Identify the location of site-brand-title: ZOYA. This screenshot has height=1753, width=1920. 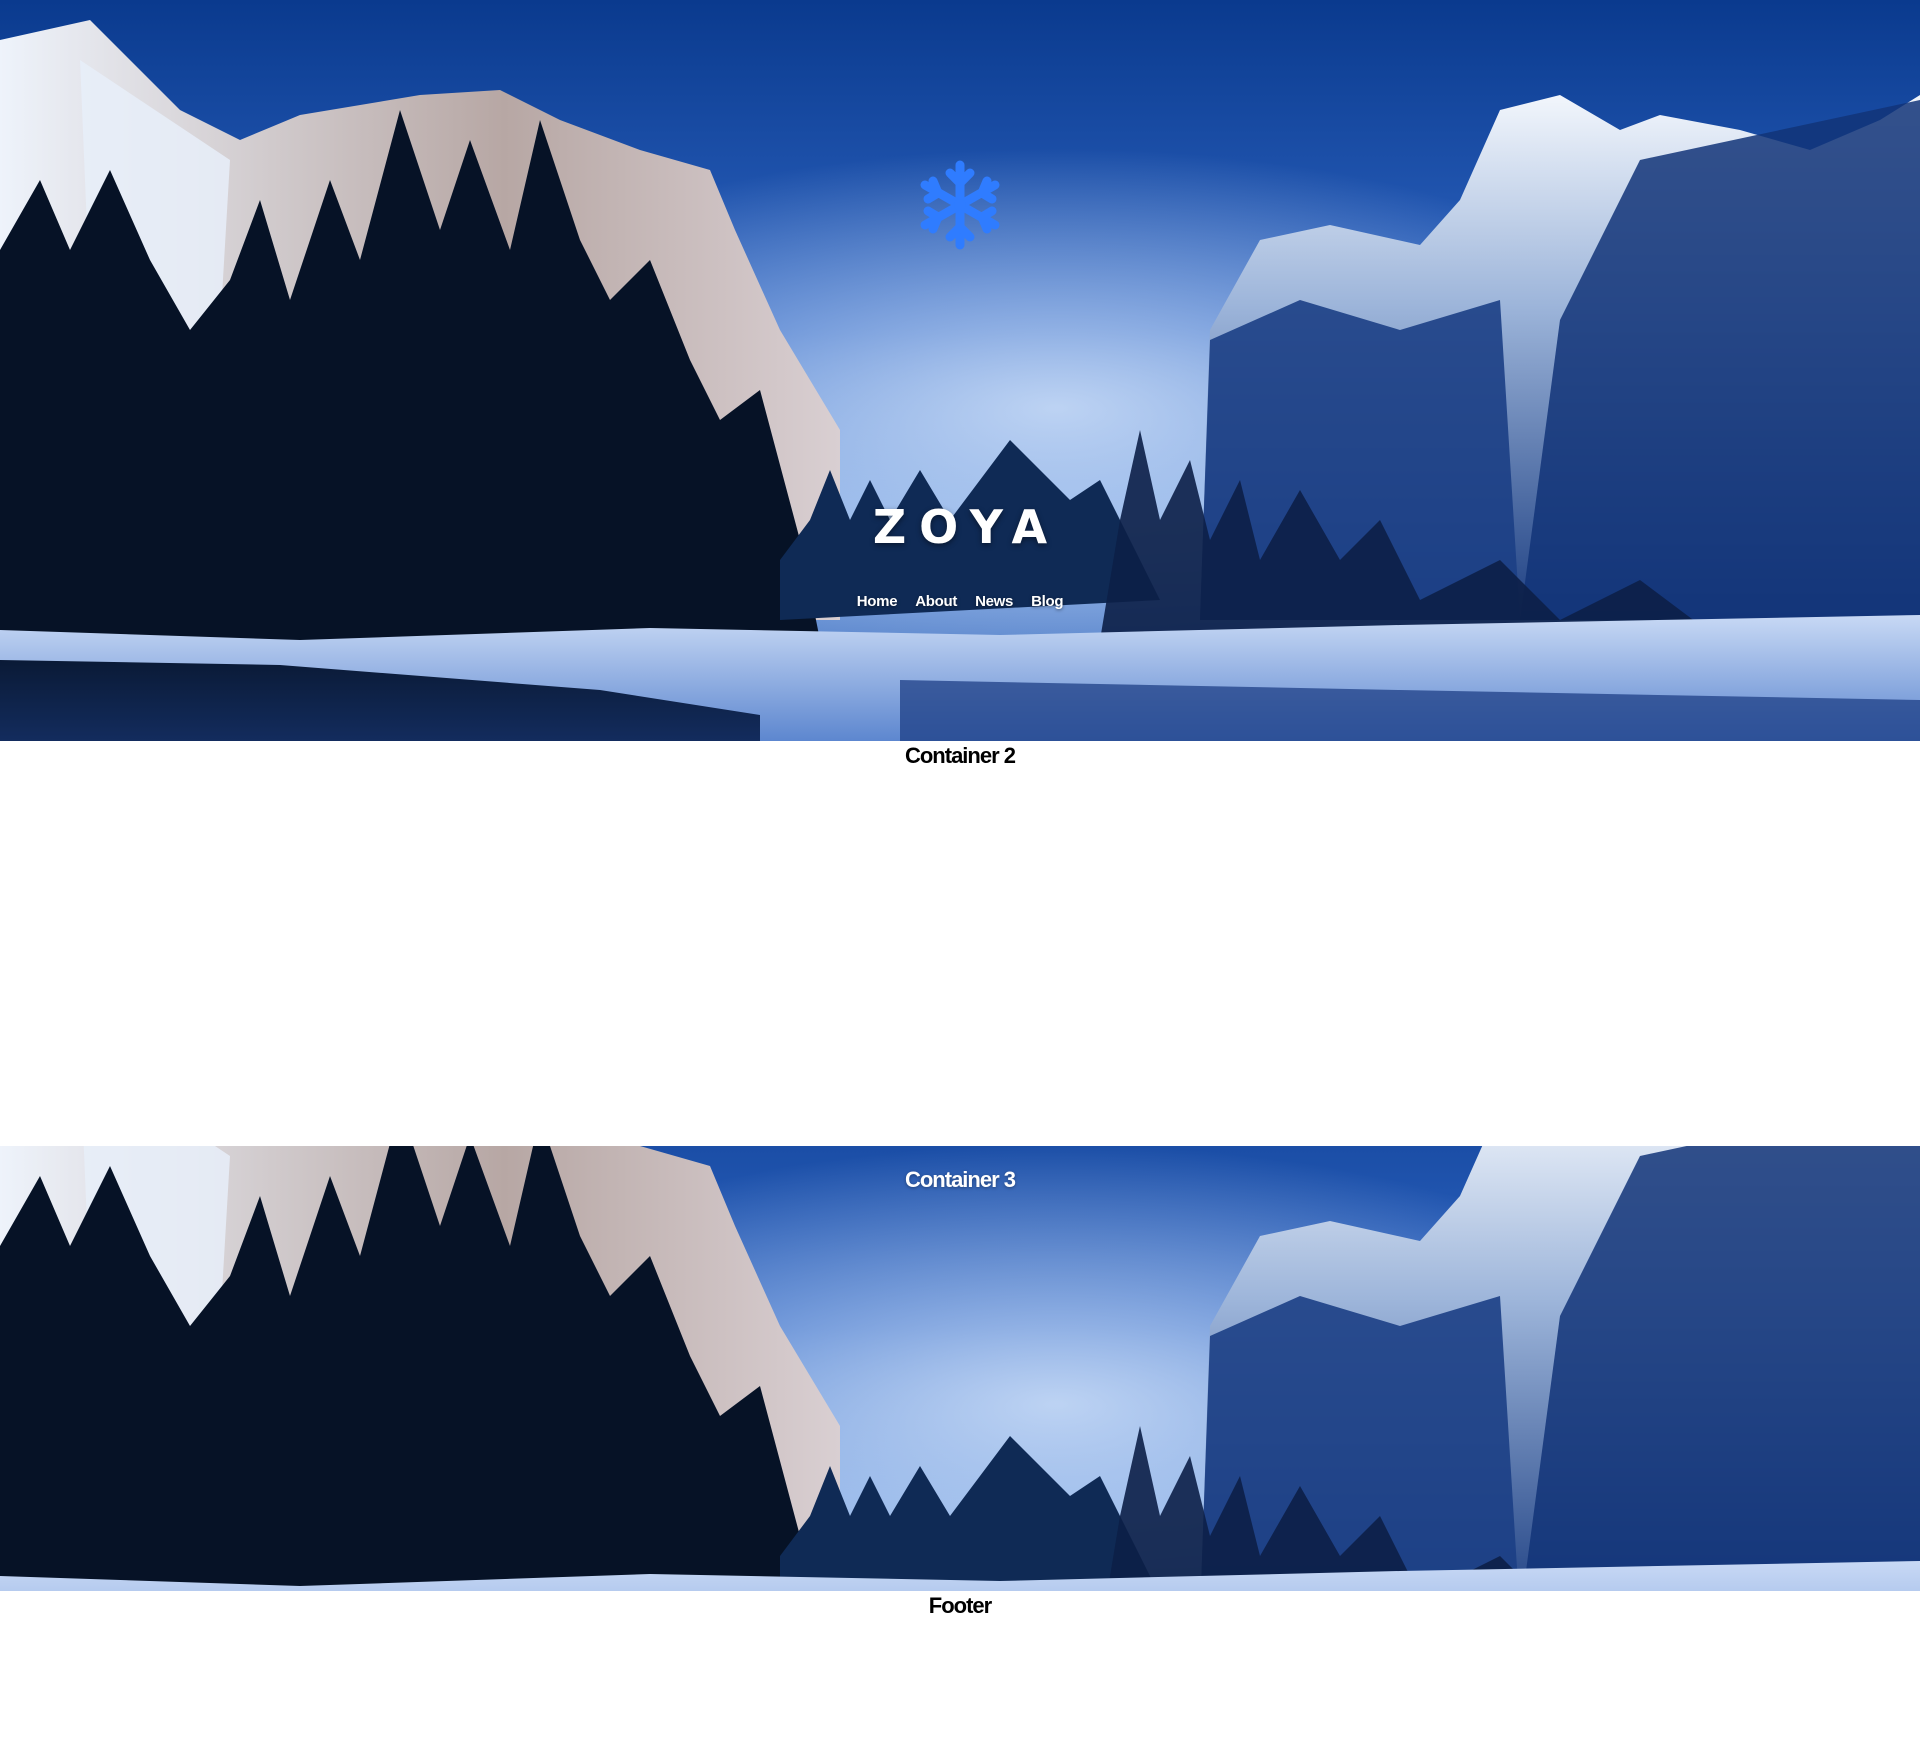
(966, 527).